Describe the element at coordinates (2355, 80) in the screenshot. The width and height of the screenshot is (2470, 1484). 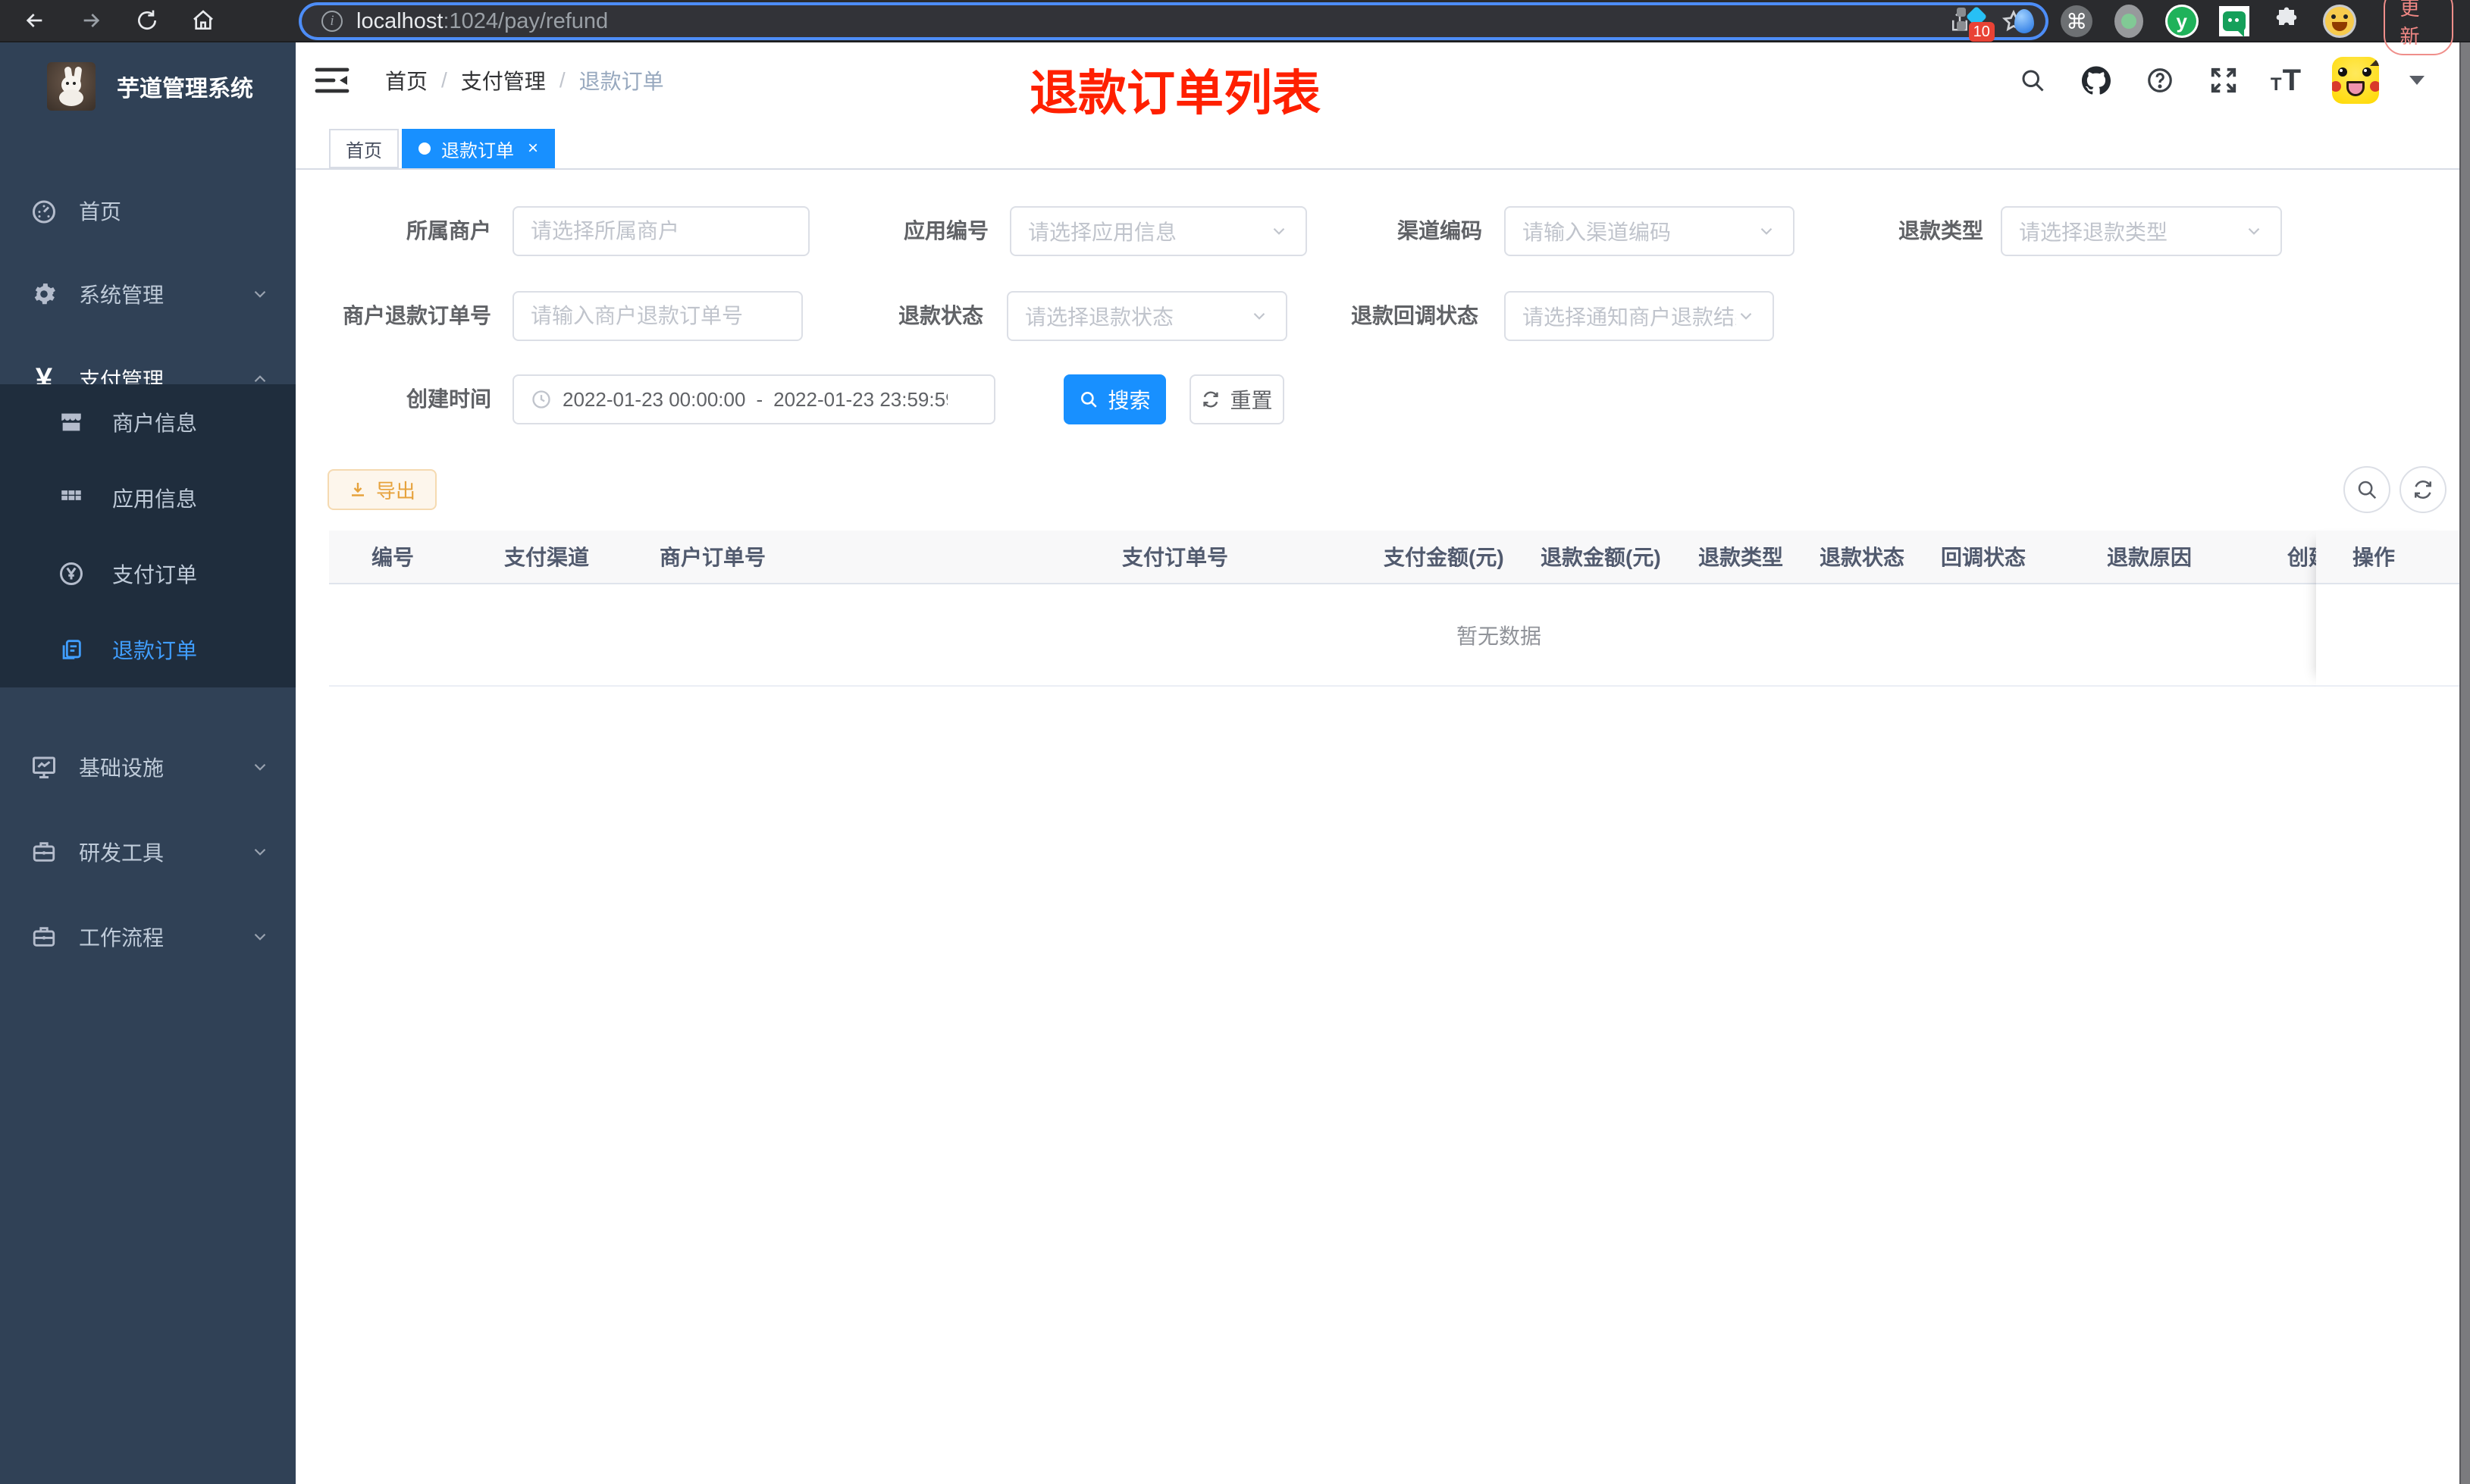
I see `avatar` at that location.